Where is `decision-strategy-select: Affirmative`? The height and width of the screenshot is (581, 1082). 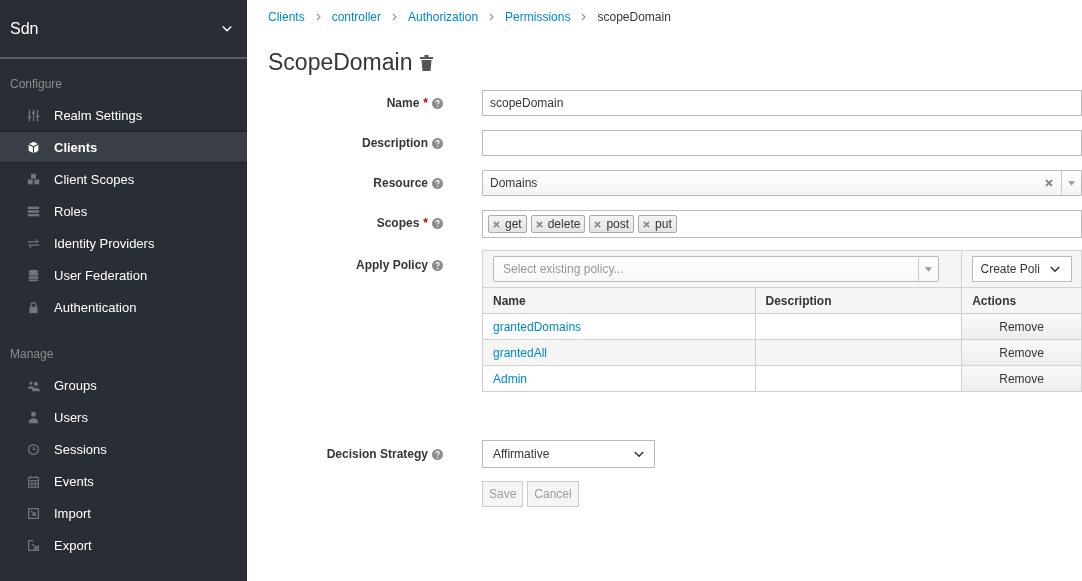
decision-strategy-select: Affirmative is located at coordinates (568, 454).